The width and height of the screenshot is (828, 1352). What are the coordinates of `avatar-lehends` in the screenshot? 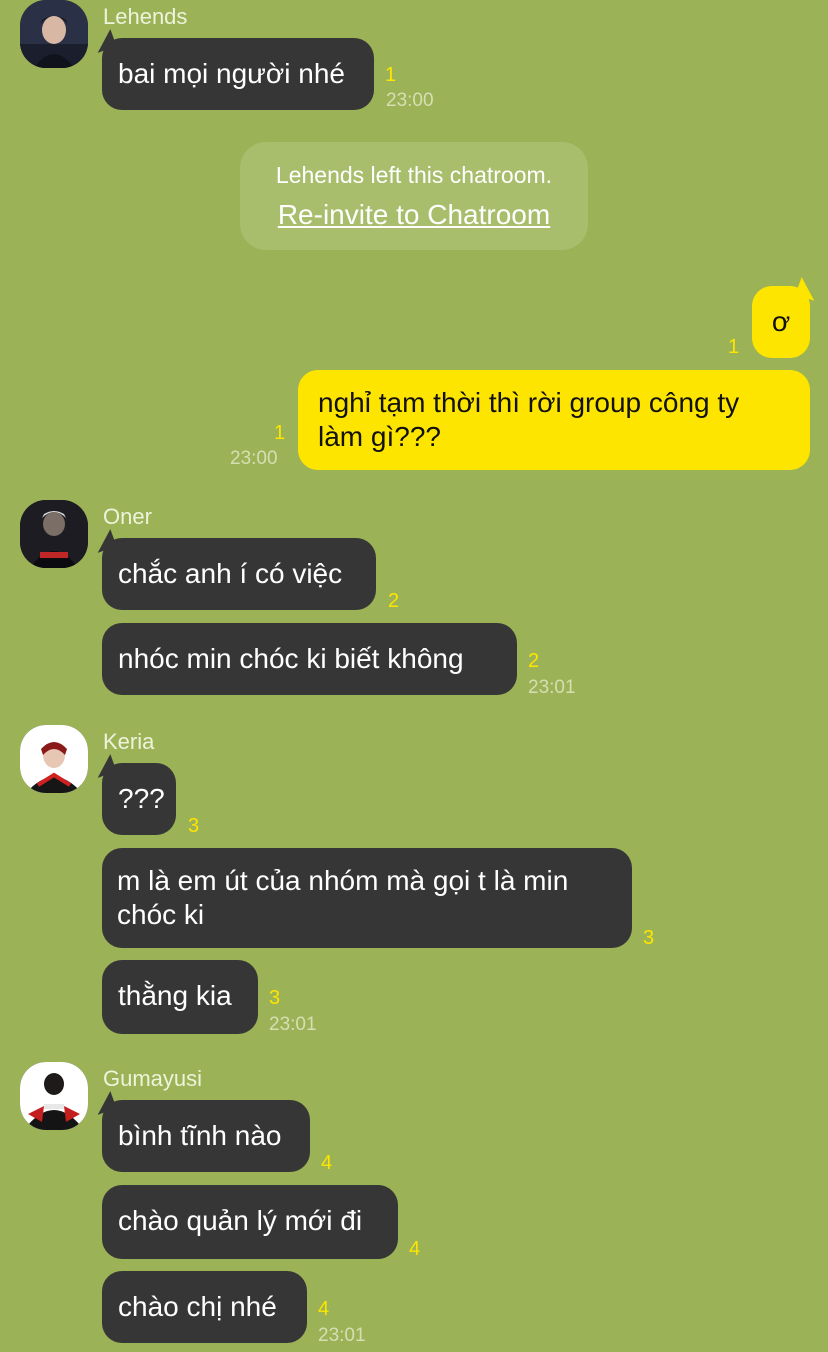 It's located at (54, 34).